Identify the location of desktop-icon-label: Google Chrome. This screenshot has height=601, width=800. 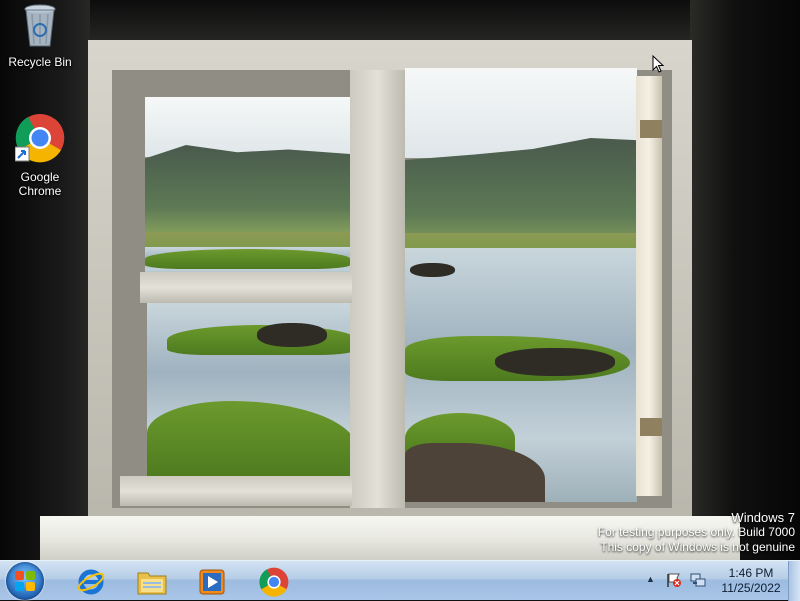
(40, 184).